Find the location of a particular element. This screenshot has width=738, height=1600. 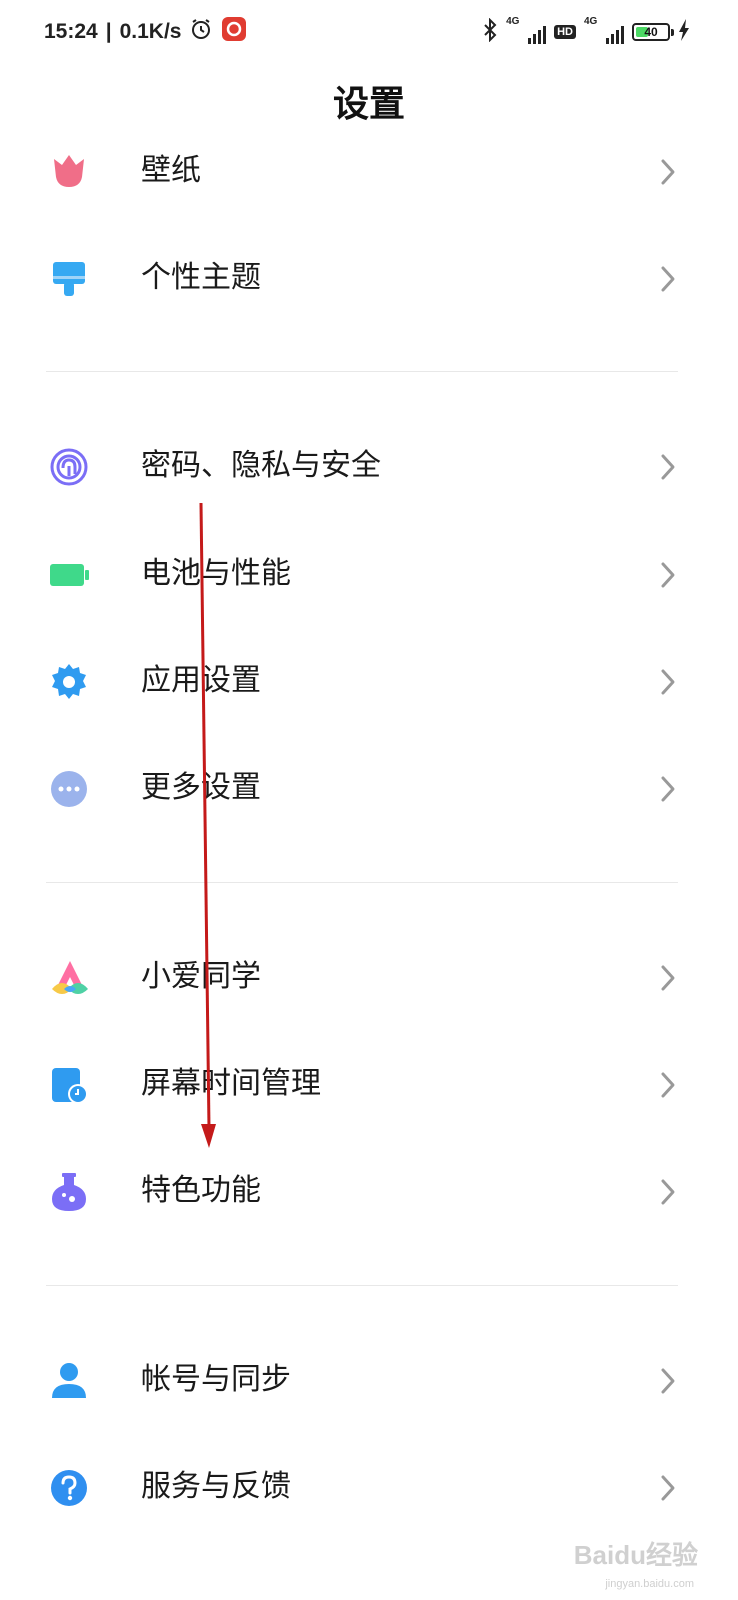

settings-item-screen-time: 屏幕时间管理 is located at coordinates (369, 1084).